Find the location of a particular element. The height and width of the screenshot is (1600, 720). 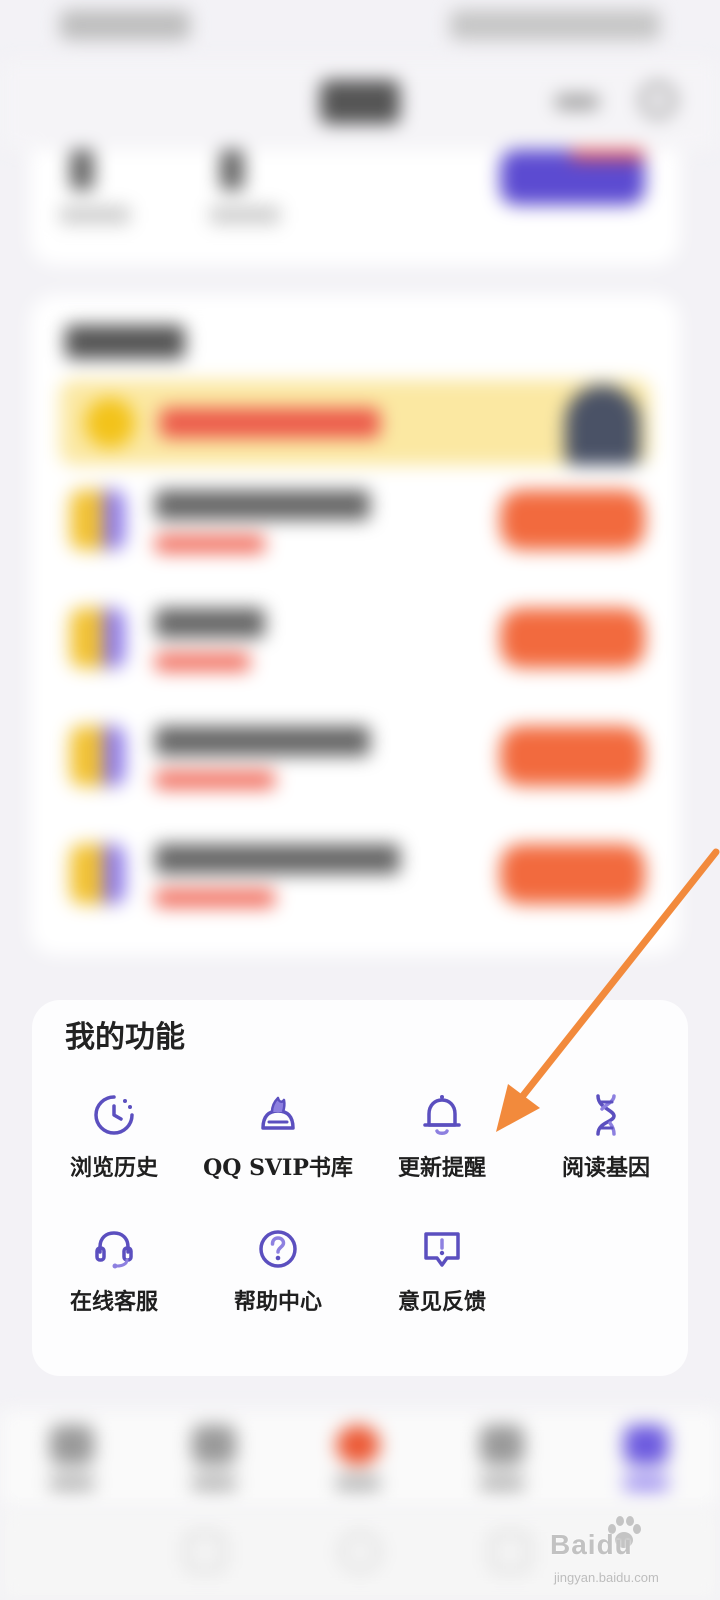

stats-action-button is located at coordinates (572, 177).